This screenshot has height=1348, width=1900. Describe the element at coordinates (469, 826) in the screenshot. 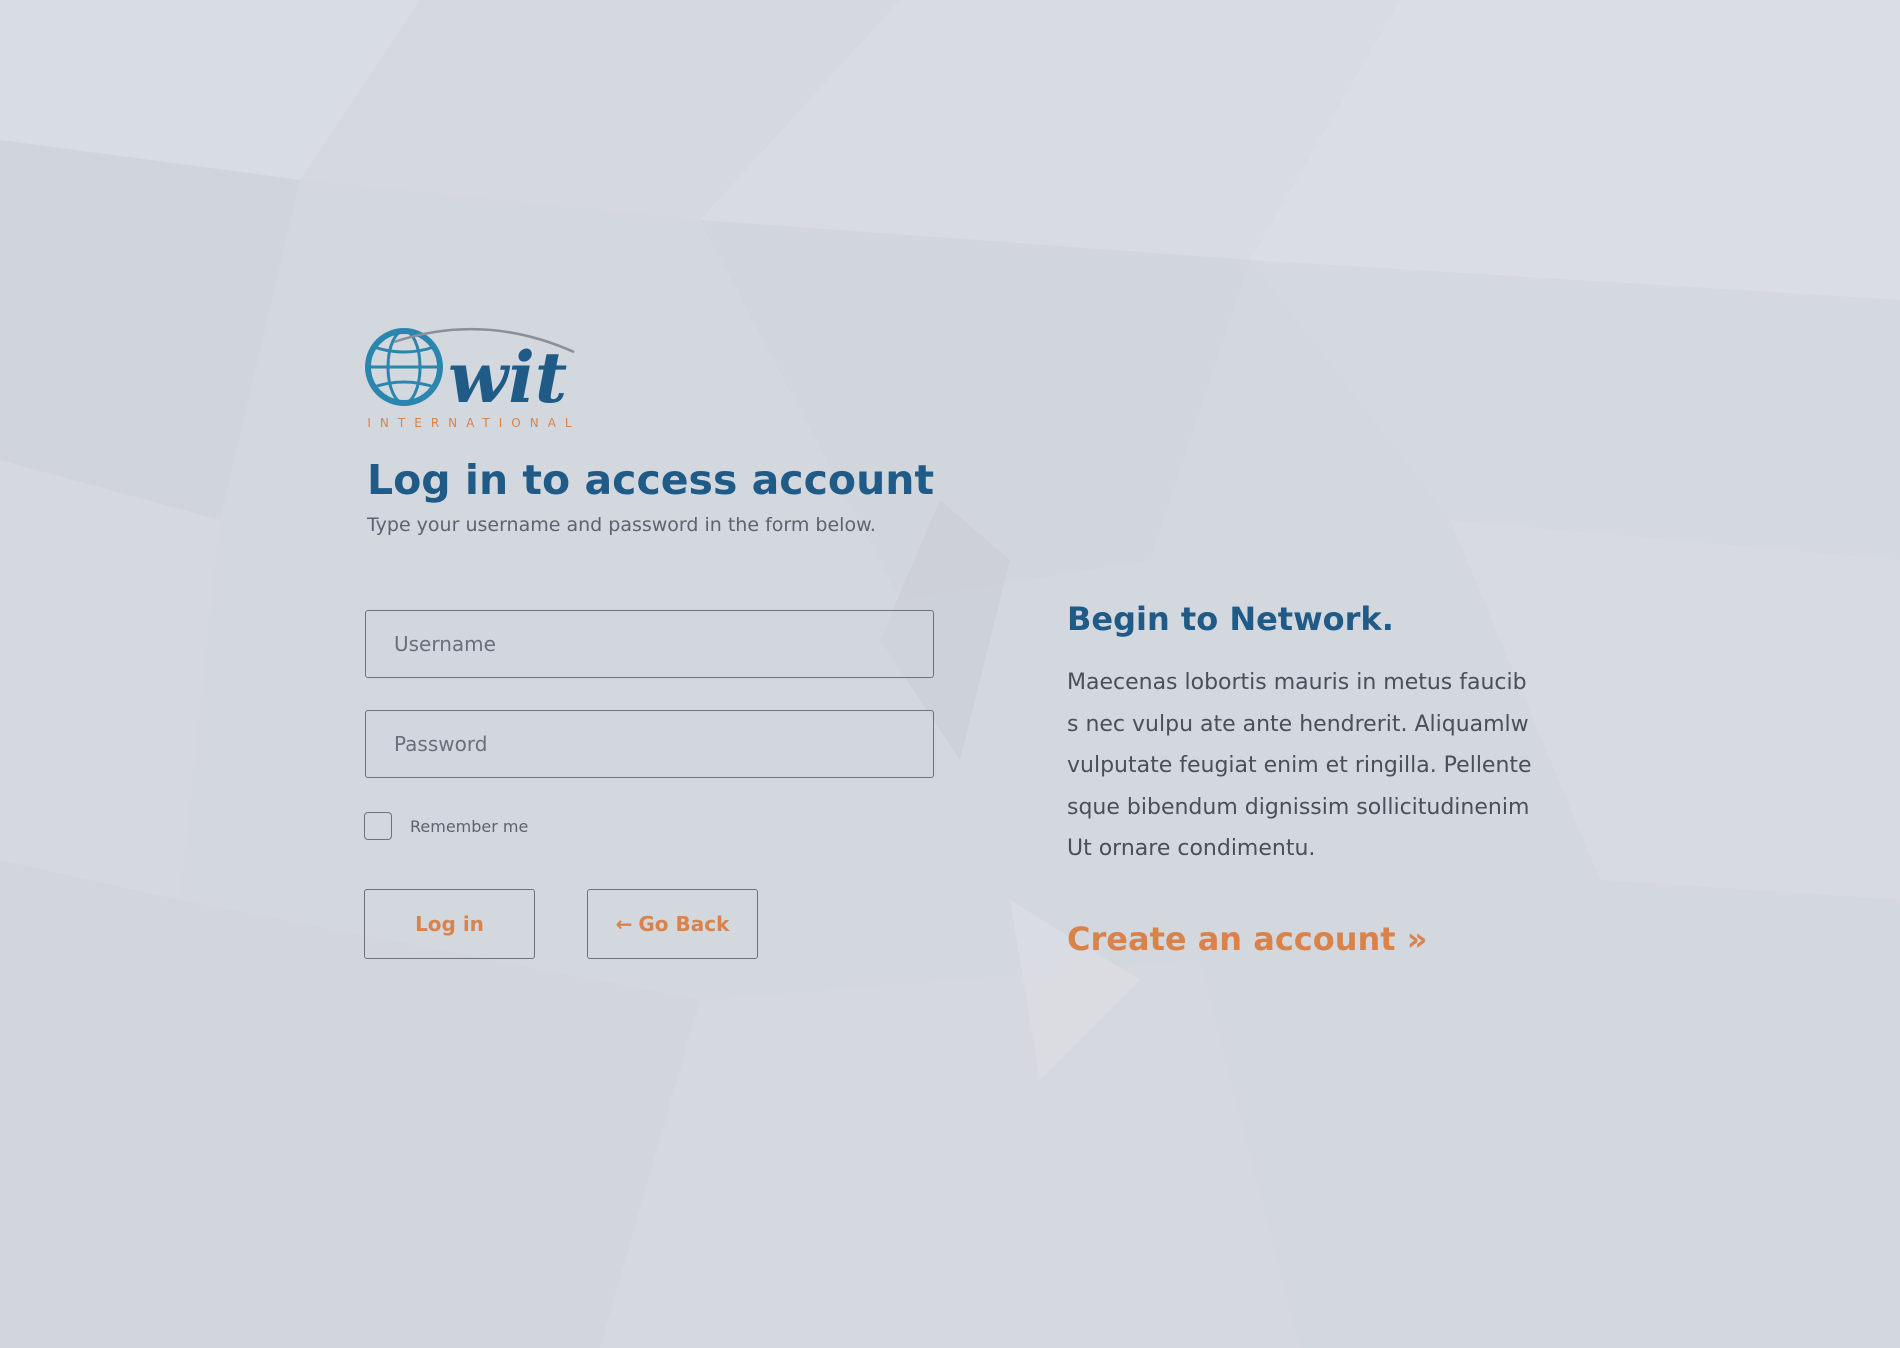

I see `remember-me-label: Remember me` at that location.